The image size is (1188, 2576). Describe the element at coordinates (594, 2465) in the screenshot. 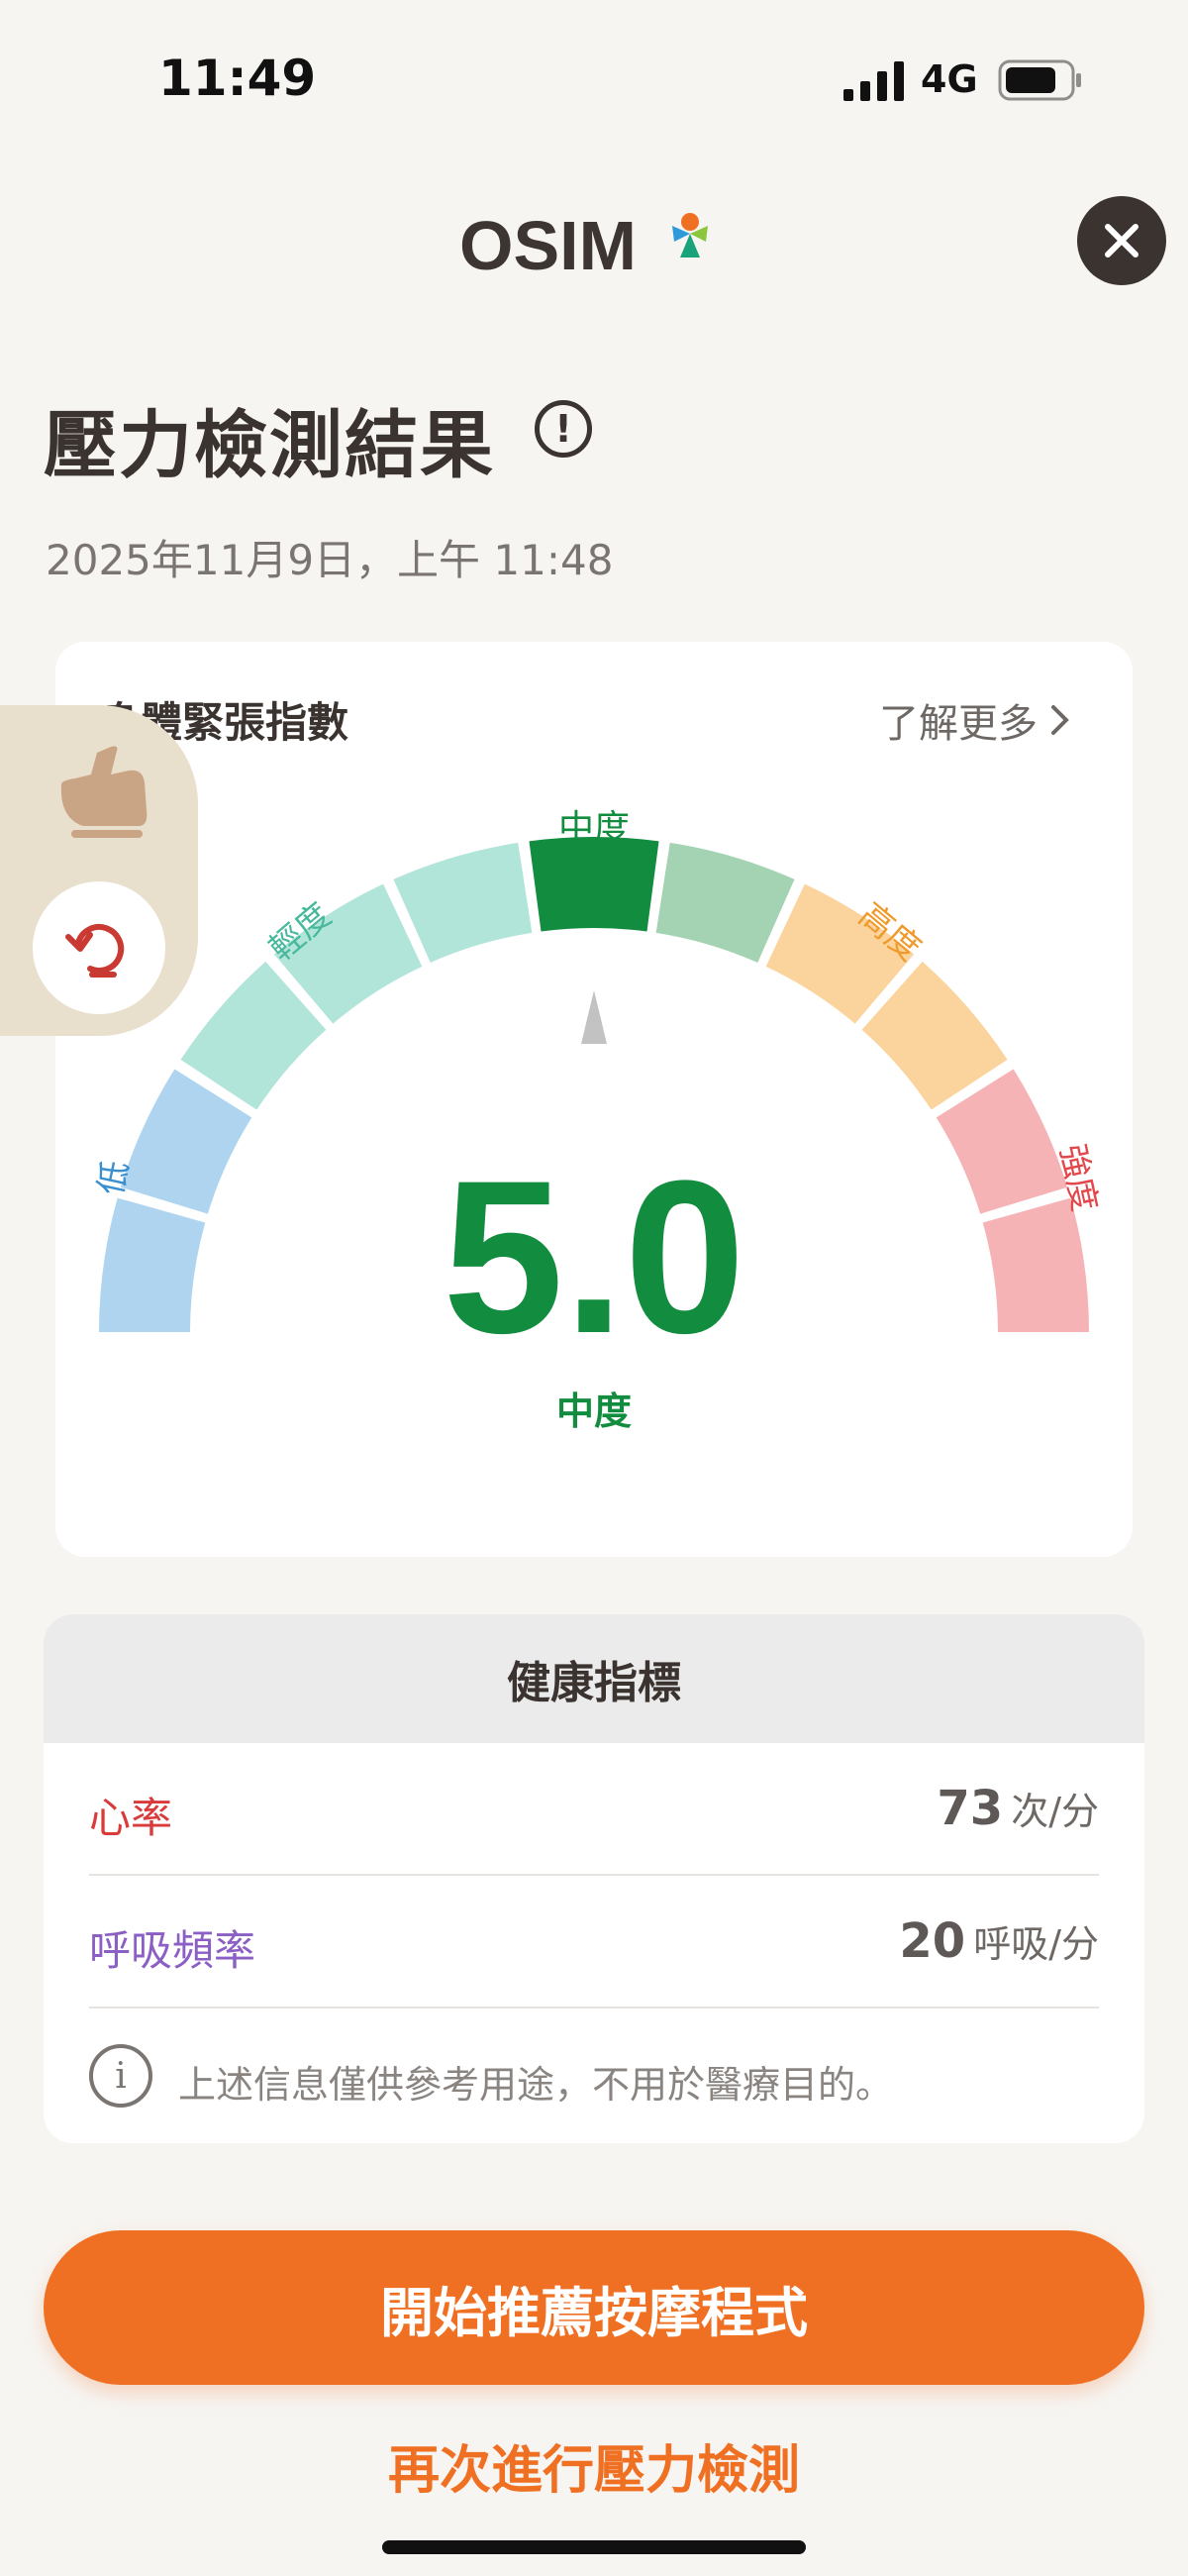

I see `retest-stress-link: 再次進行壓力檢測` at that location.